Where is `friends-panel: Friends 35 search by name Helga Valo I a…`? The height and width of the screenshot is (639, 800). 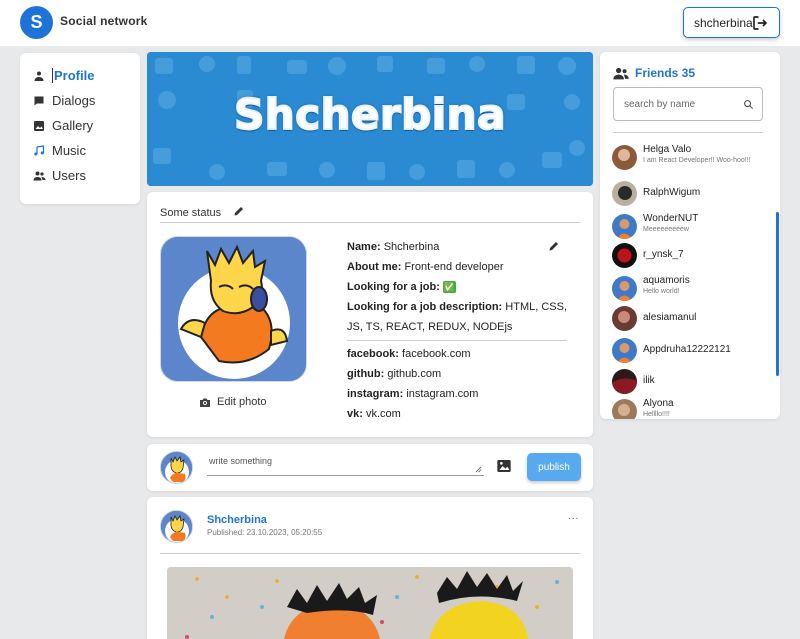
friends-panel: Friends 35 search by name Helga Valo I a… is located at coordinates (690, 235).